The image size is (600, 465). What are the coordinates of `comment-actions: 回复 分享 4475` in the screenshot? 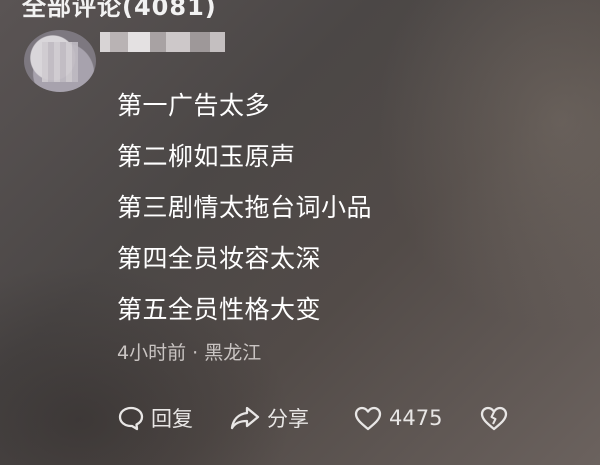 It's located at (318, 418).